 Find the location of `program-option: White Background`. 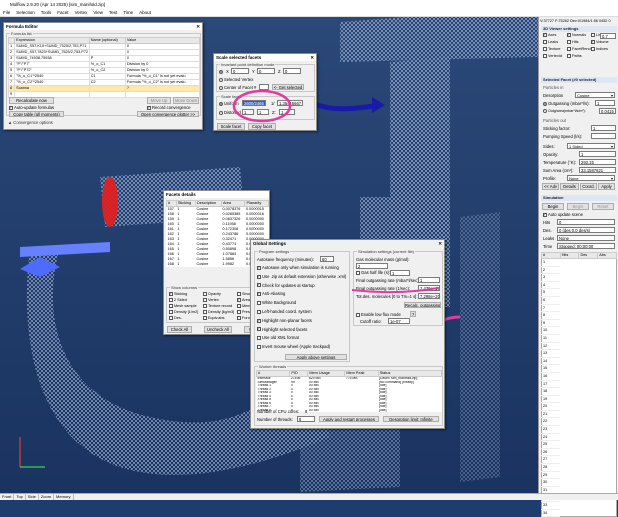

program-option: White Background is located at coordinates (276, 302).